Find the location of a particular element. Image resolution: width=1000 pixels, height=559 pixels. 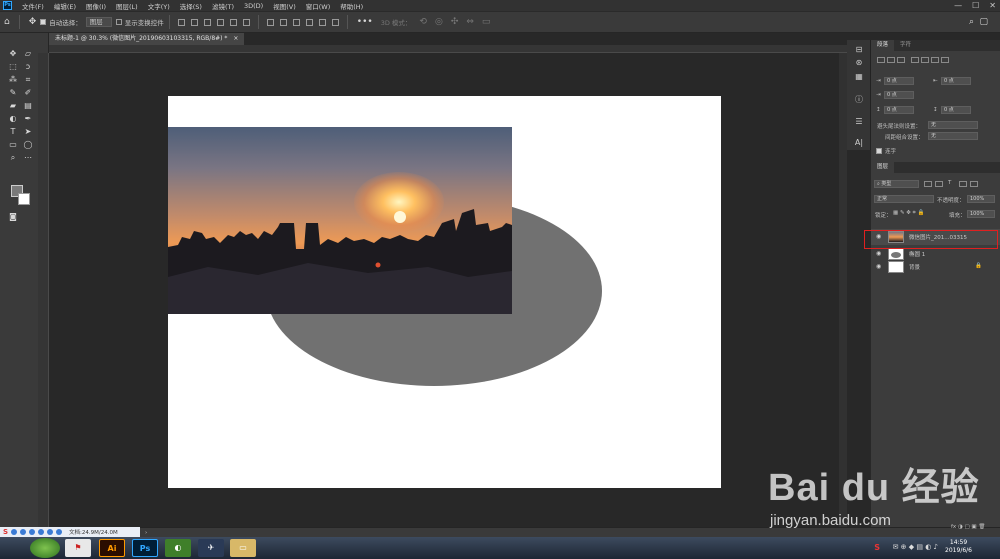

tab-layers: 图层 is located at coordinates (883, 167).